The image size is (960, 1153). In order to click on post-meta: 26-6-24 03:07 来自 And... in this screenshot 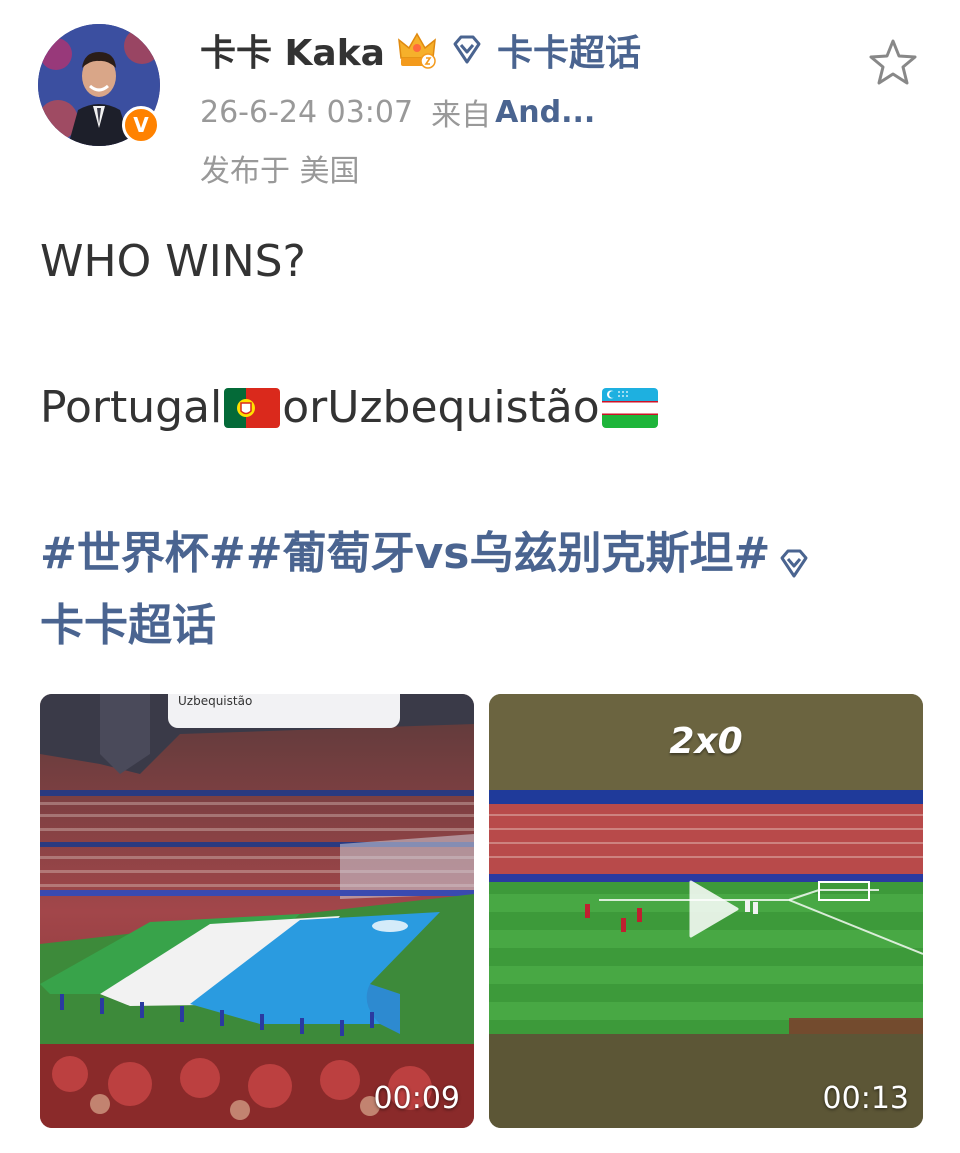, I will do `click(397, 112)`.